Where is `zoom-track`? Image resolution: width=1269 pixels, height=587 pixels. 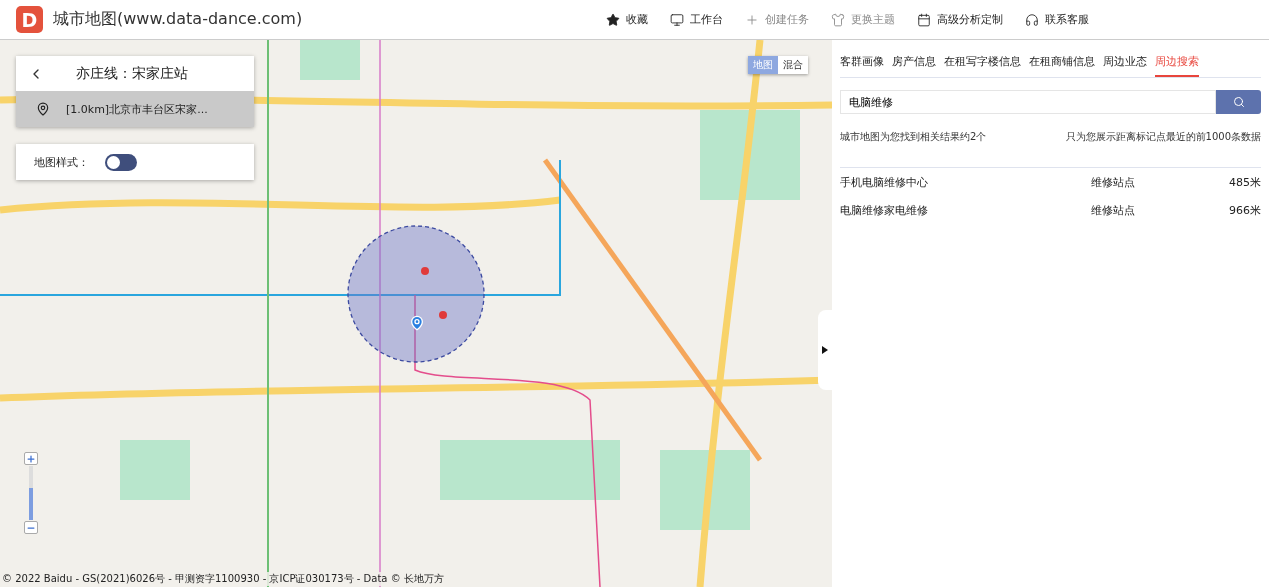 zoom-track is located at coordinates (31, 493).